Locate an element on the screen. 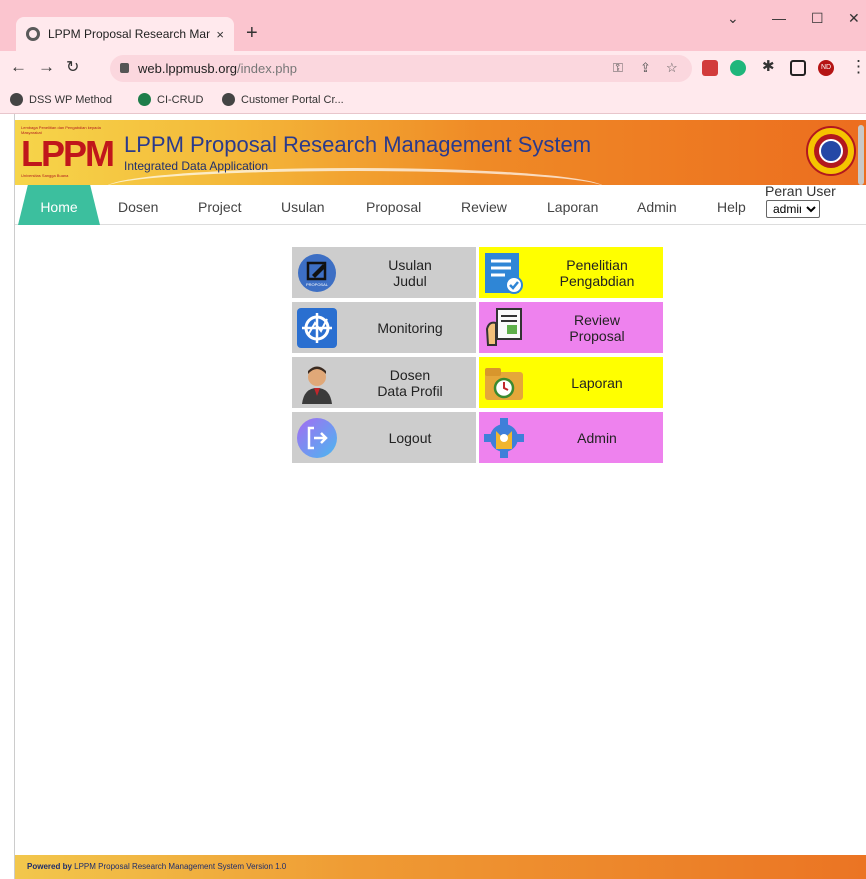 This screenshot has height=879, width=866. new-tab-button: + is located at coordinates (252, 33).